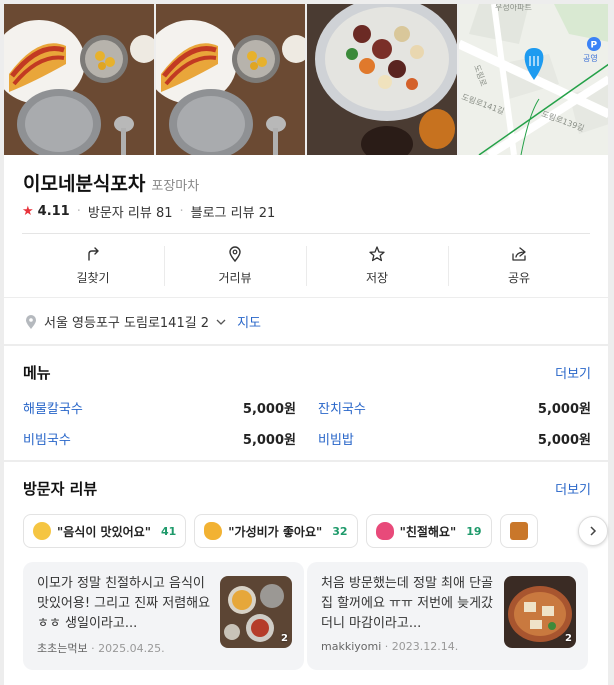 This screenshot has width=614, height=685. I want to click on chip-label: "음식이 맛있어요", so click(104, 531).